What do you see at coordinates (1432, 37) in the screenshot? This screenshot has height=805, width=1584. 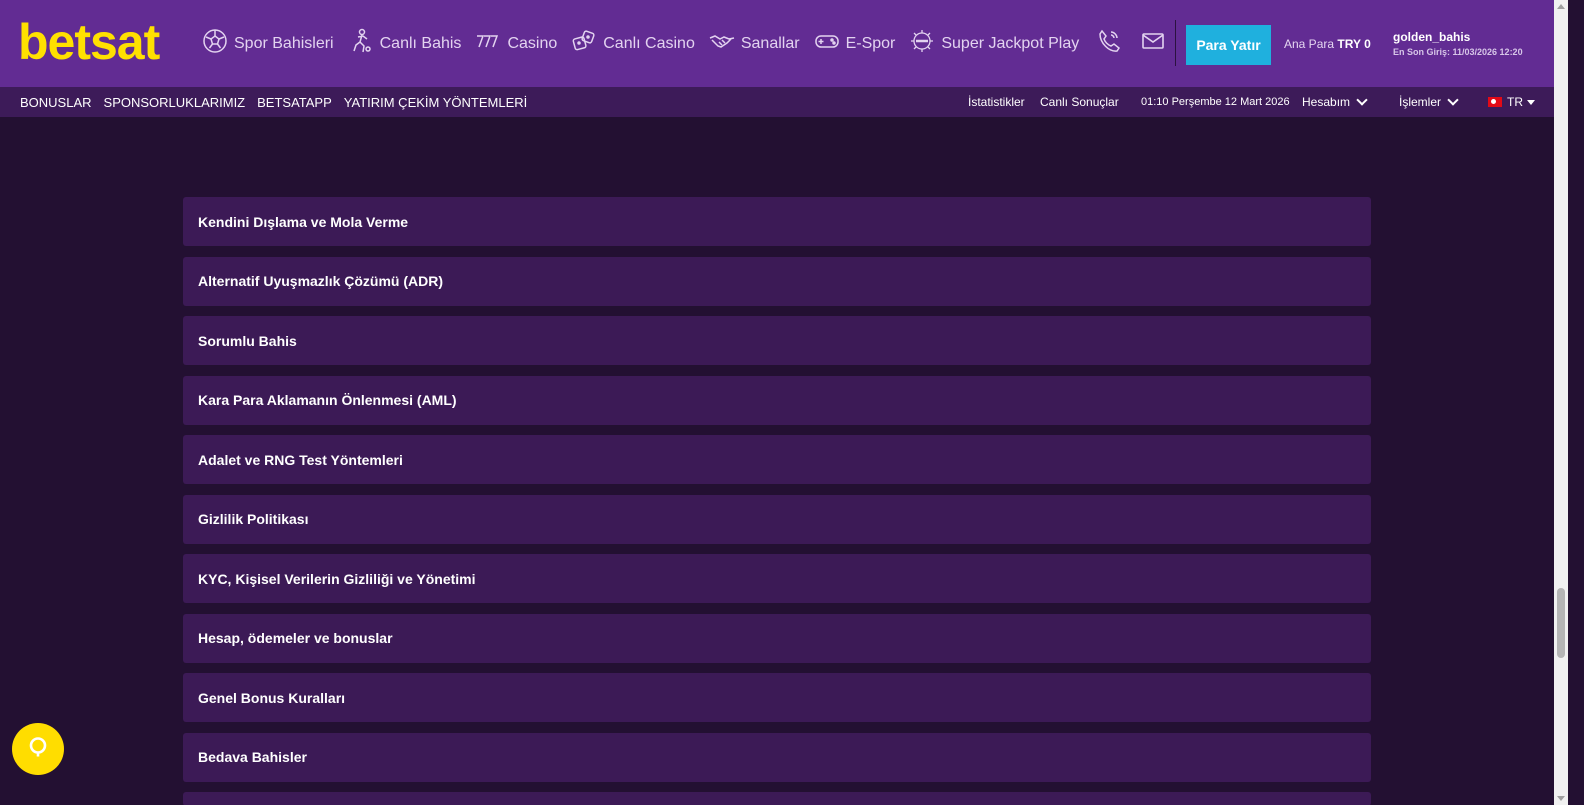 I see `username: golden_bahis` at bounding box center [1432, 37].